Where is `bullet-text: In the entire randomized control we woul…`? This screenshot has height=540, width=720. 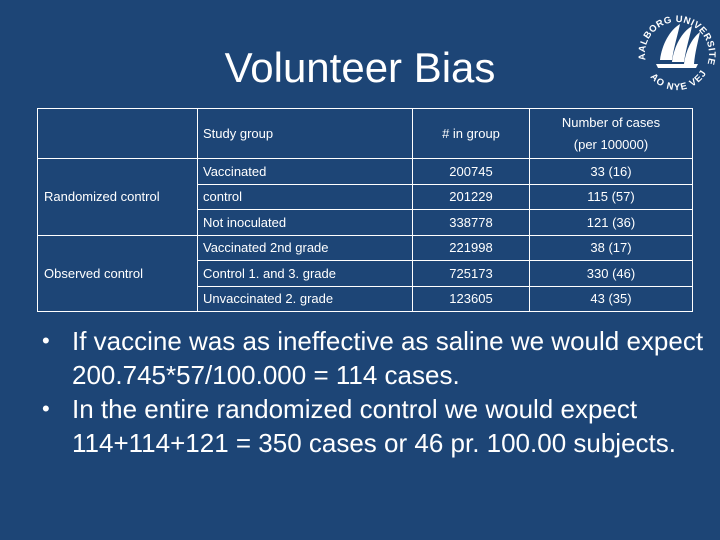 bullet-text: In the entire randomized control we woul… is located at coordinates (374, 426).